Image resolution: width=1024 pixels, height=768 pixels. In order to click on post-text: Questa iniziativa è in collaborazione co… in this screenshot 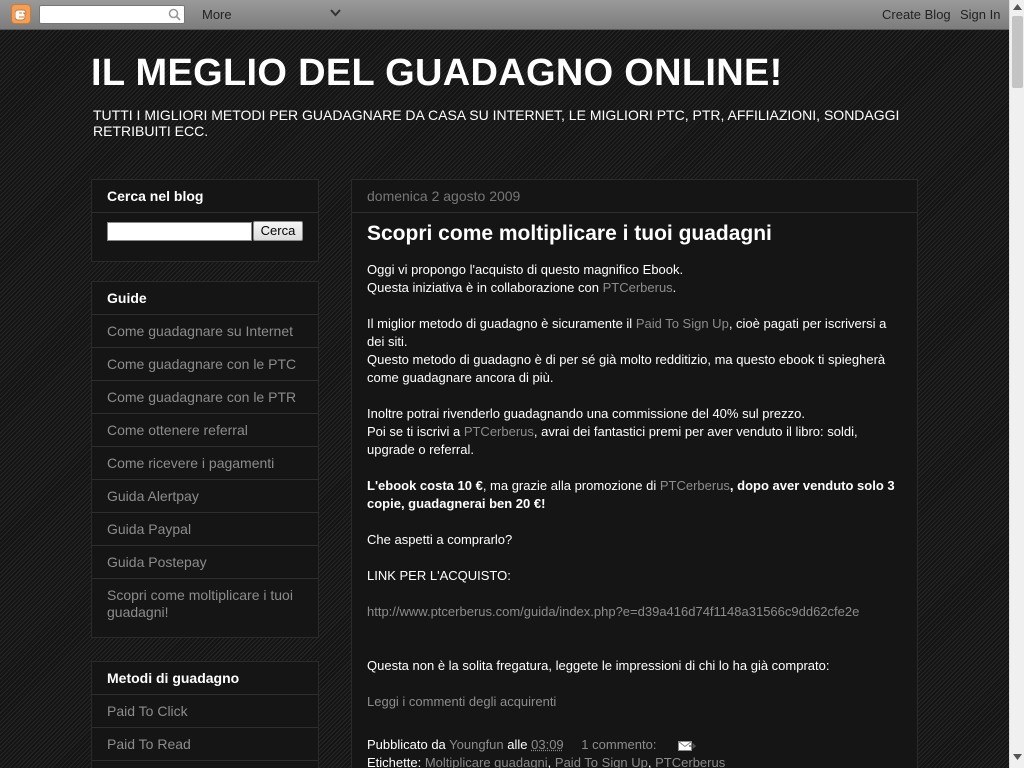, I will do `click(522, 287)`.